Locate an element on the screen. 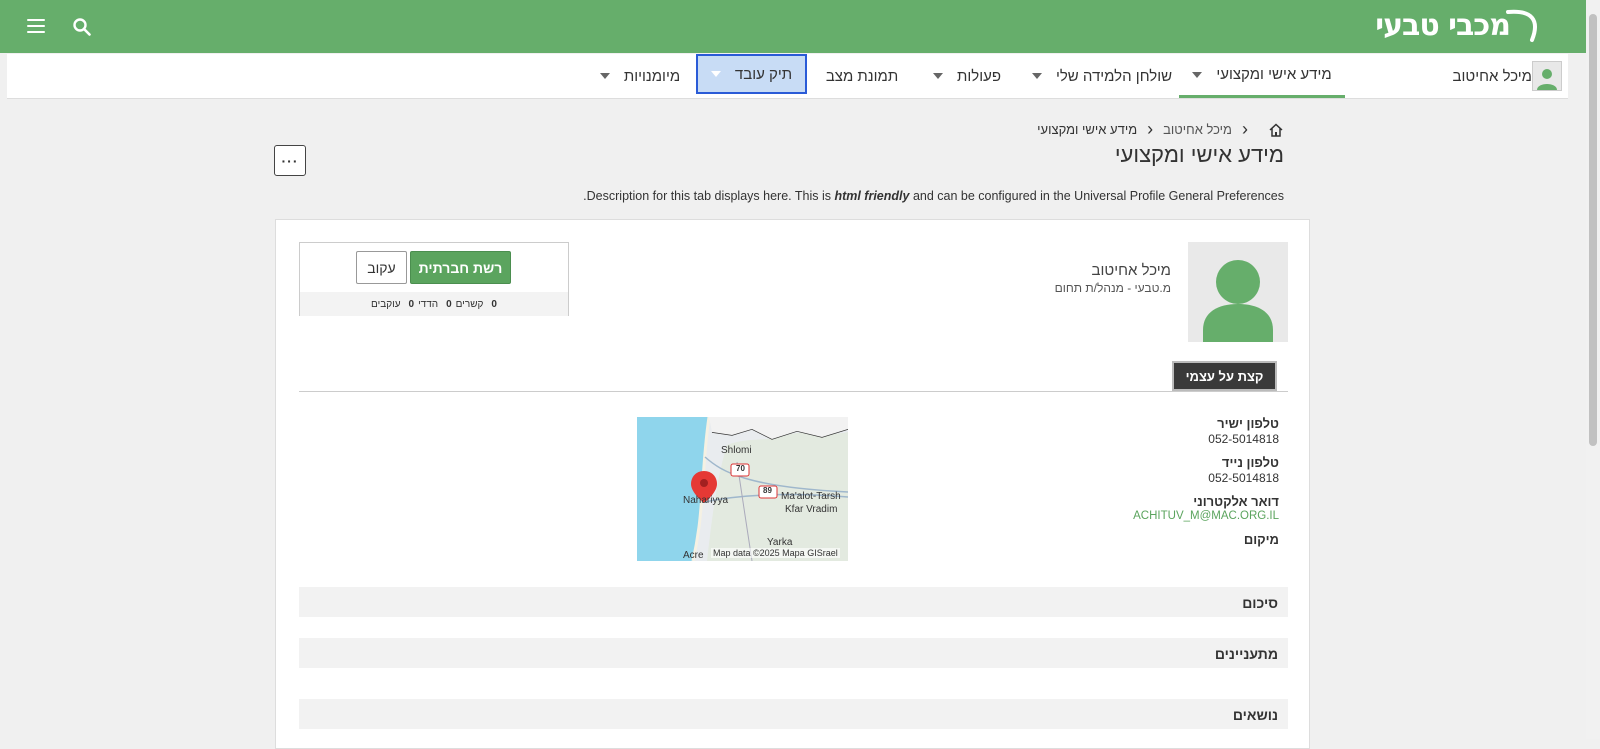 Image resolution: width=1600 pixels, height=749 pixels. social-network-button: רשת חברתית is located at coordinates (460, 267).